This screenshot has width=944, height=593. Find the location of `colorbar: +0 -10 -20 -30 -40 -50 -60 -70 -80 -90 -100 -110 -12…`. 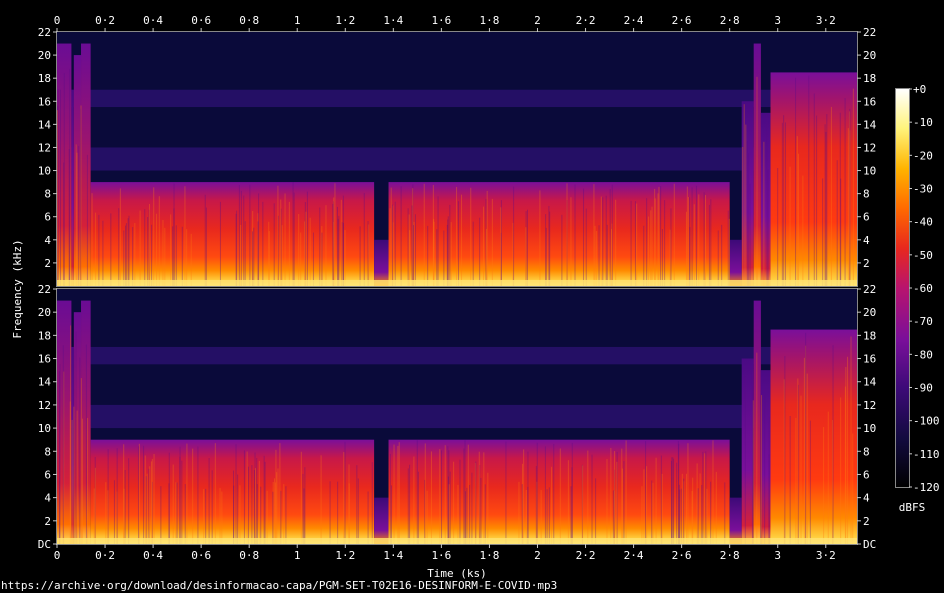

colorbar: +0 -10 -20 -30 -40 -50 -60 -70 -80 -90 -100 -110 -12… is located at coordinates (917, 288).